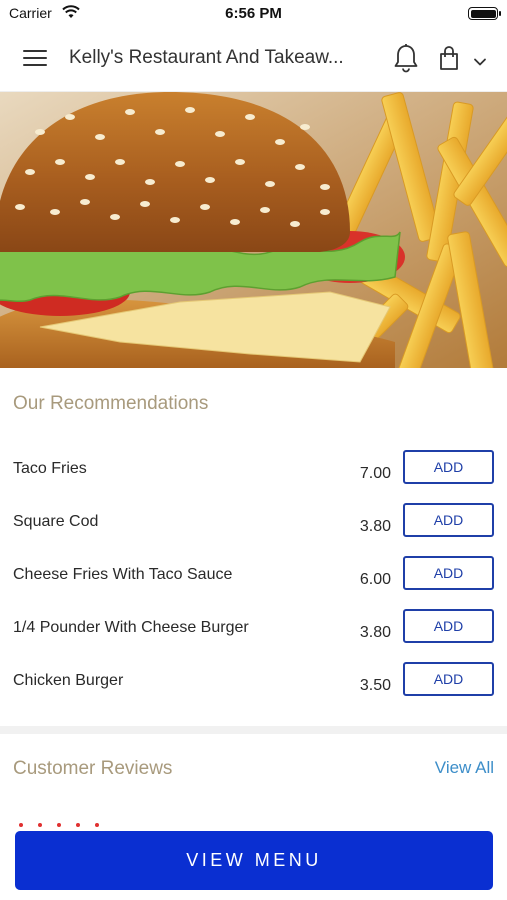  Describe the element at coordinates (56, 521) in the screenshot. I see `item-name: Square Cod` at that location.